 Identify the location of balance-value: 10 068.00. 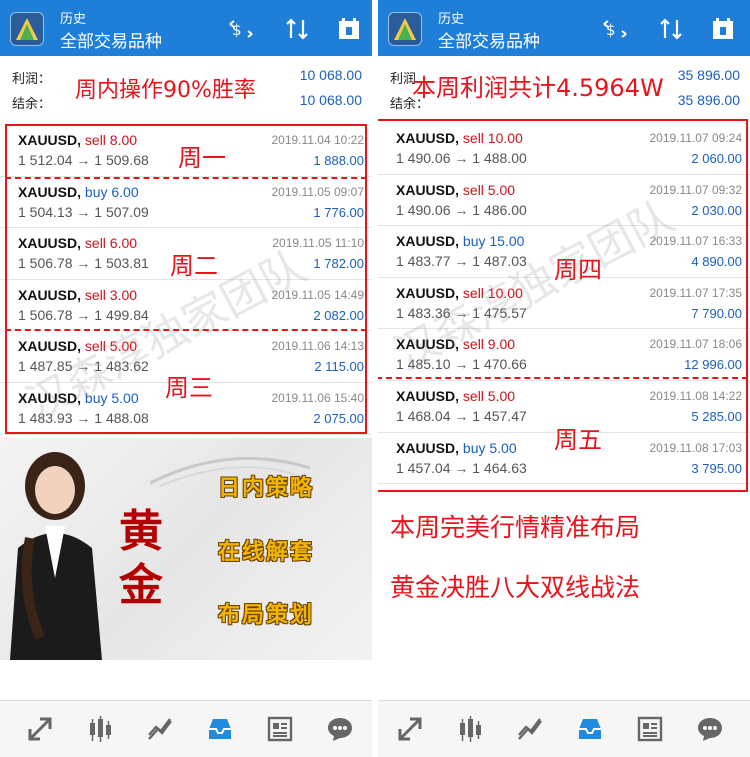
(330, 100).